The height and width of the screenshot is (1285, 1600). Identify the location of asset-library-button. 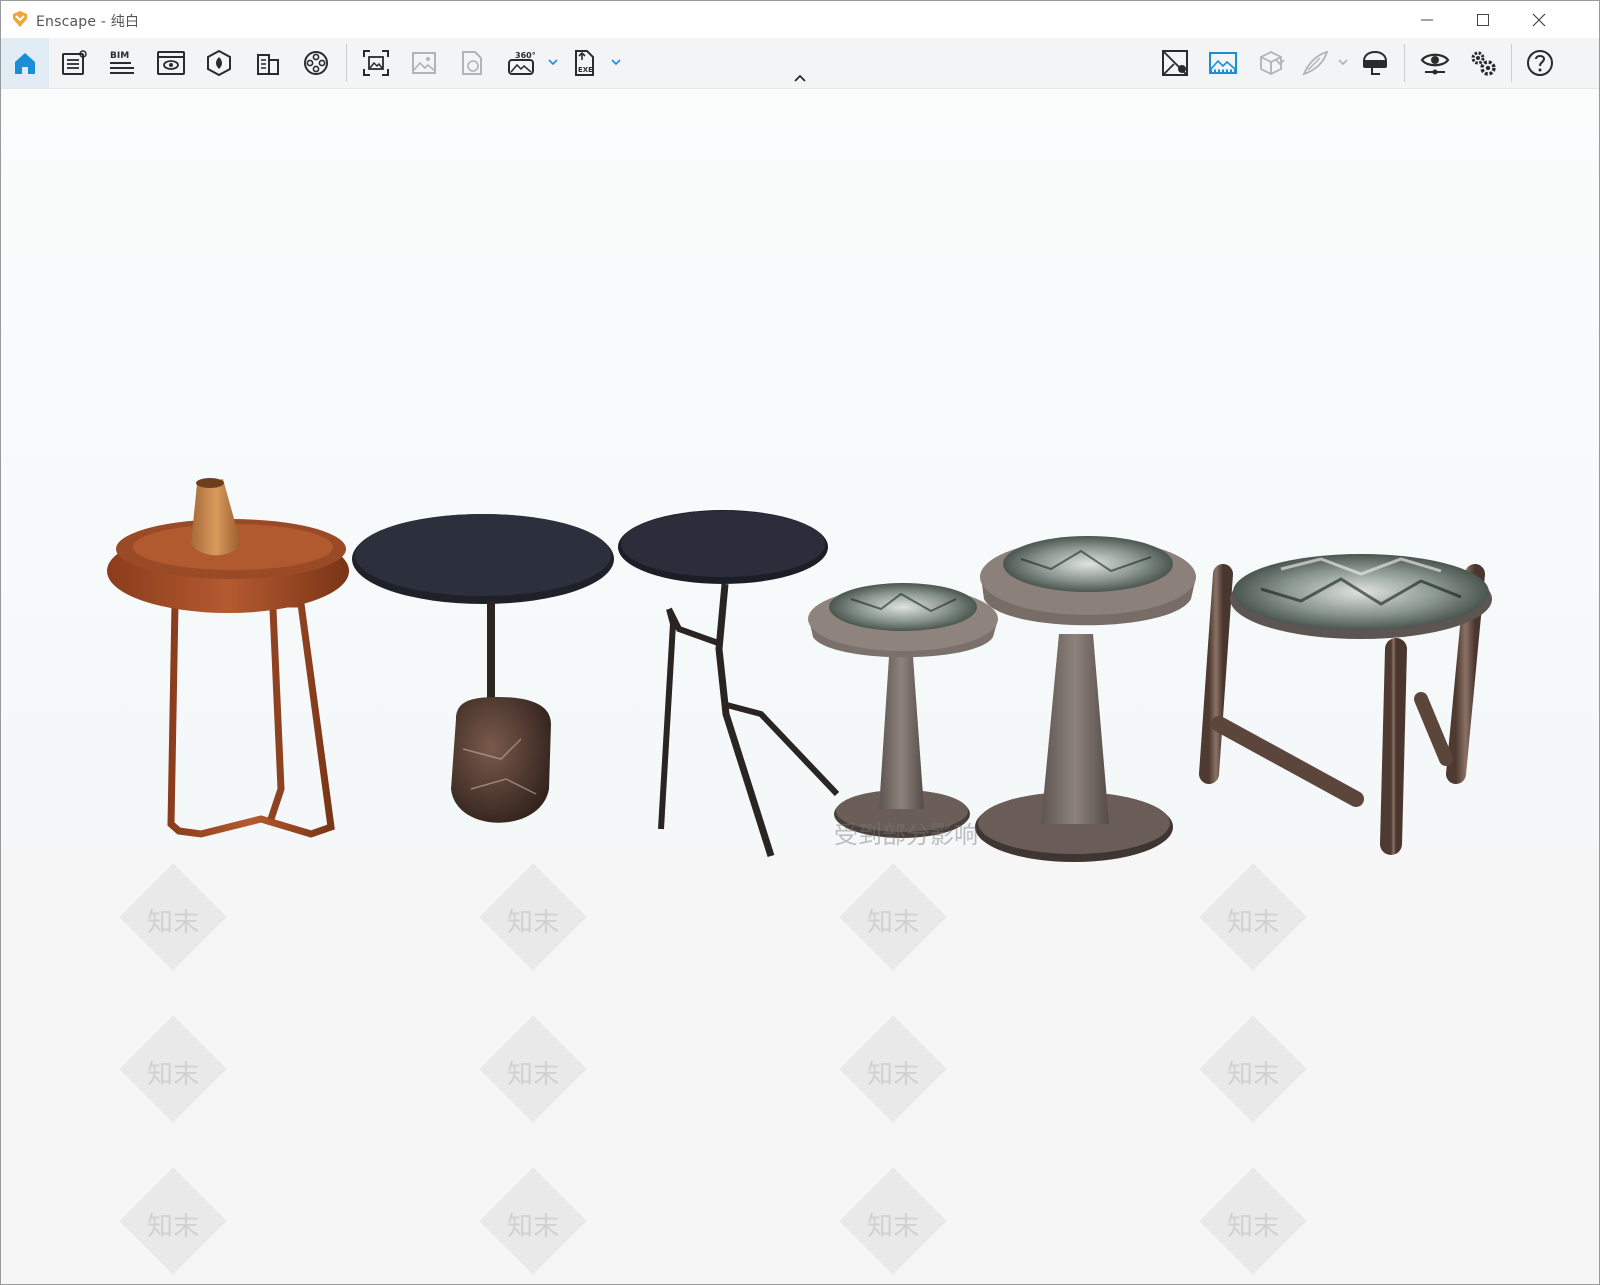
(219, 63).